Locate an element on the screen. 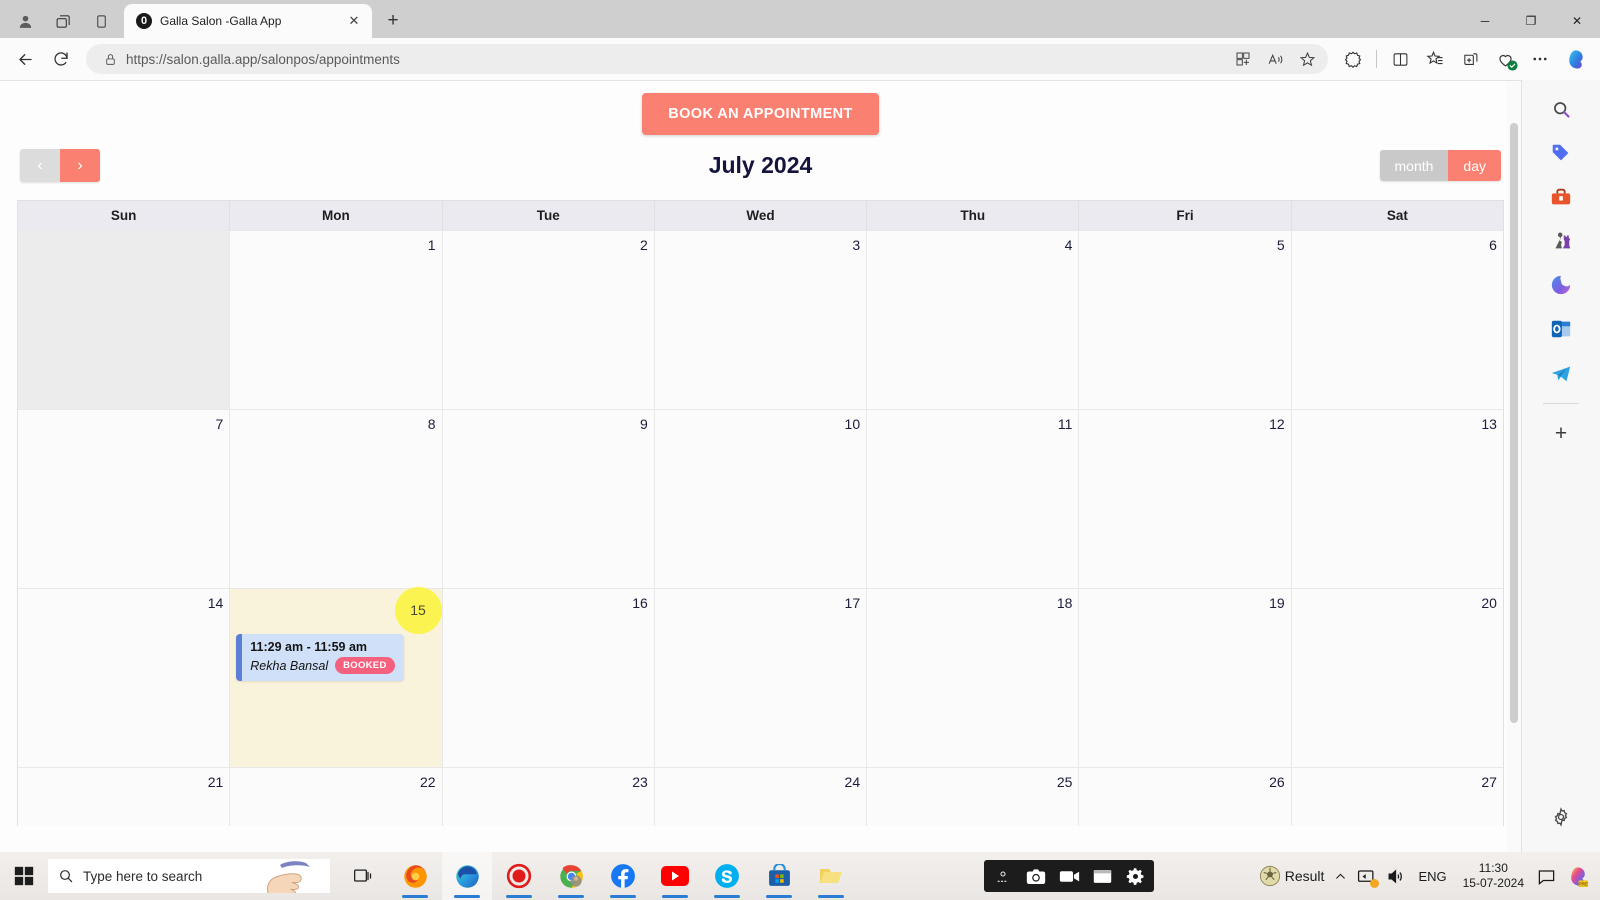  volume-icon is located at coordinates (1395, 876).